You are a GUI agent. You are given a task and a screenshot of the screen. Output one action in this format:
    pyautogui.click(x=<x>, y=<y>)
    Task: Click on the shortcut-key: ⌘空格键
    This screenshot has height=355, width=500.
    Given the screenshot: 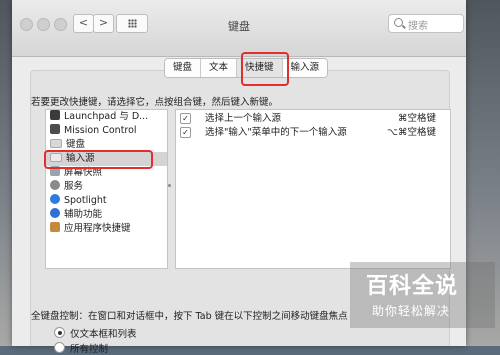 What is the action you would take?
    pyautogui.click(x=417, y=118)
    